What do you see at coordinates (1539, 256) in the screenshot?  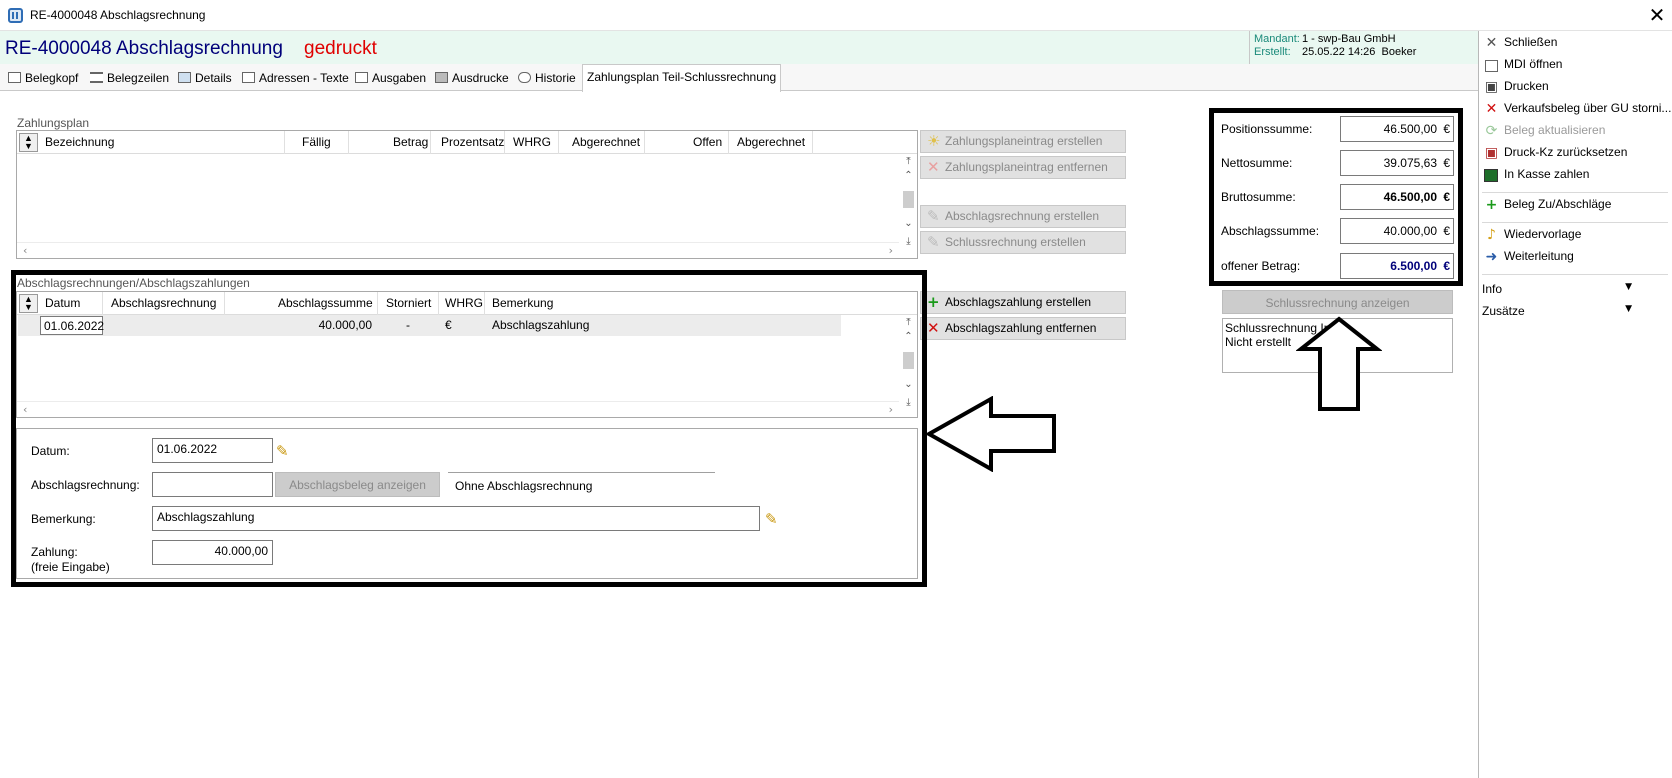 I see `command-label: Weiterleitung` at bounding box center [1539, 256].